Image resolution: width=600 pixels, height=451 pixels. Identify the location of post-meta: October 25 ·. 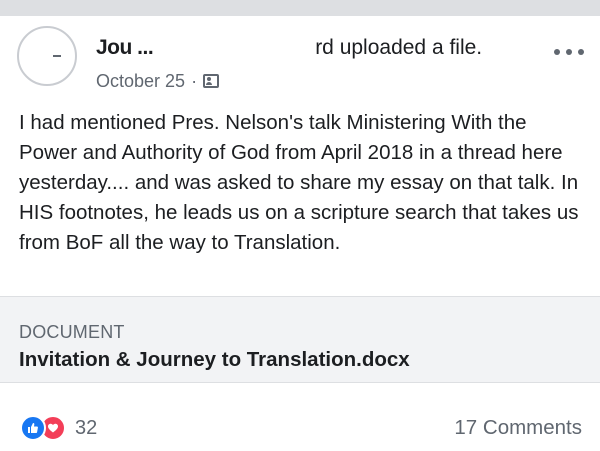
(158, 81).